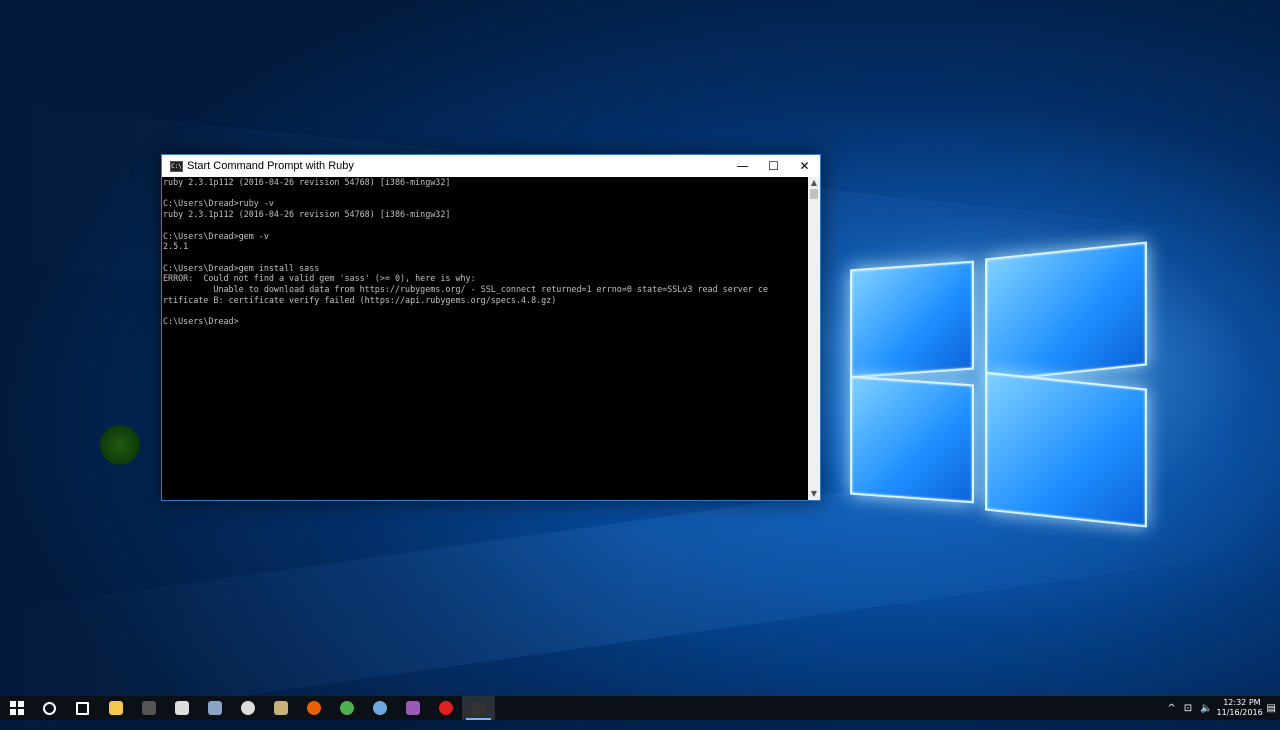  I want to click on firefox-button, so click(313, 708).